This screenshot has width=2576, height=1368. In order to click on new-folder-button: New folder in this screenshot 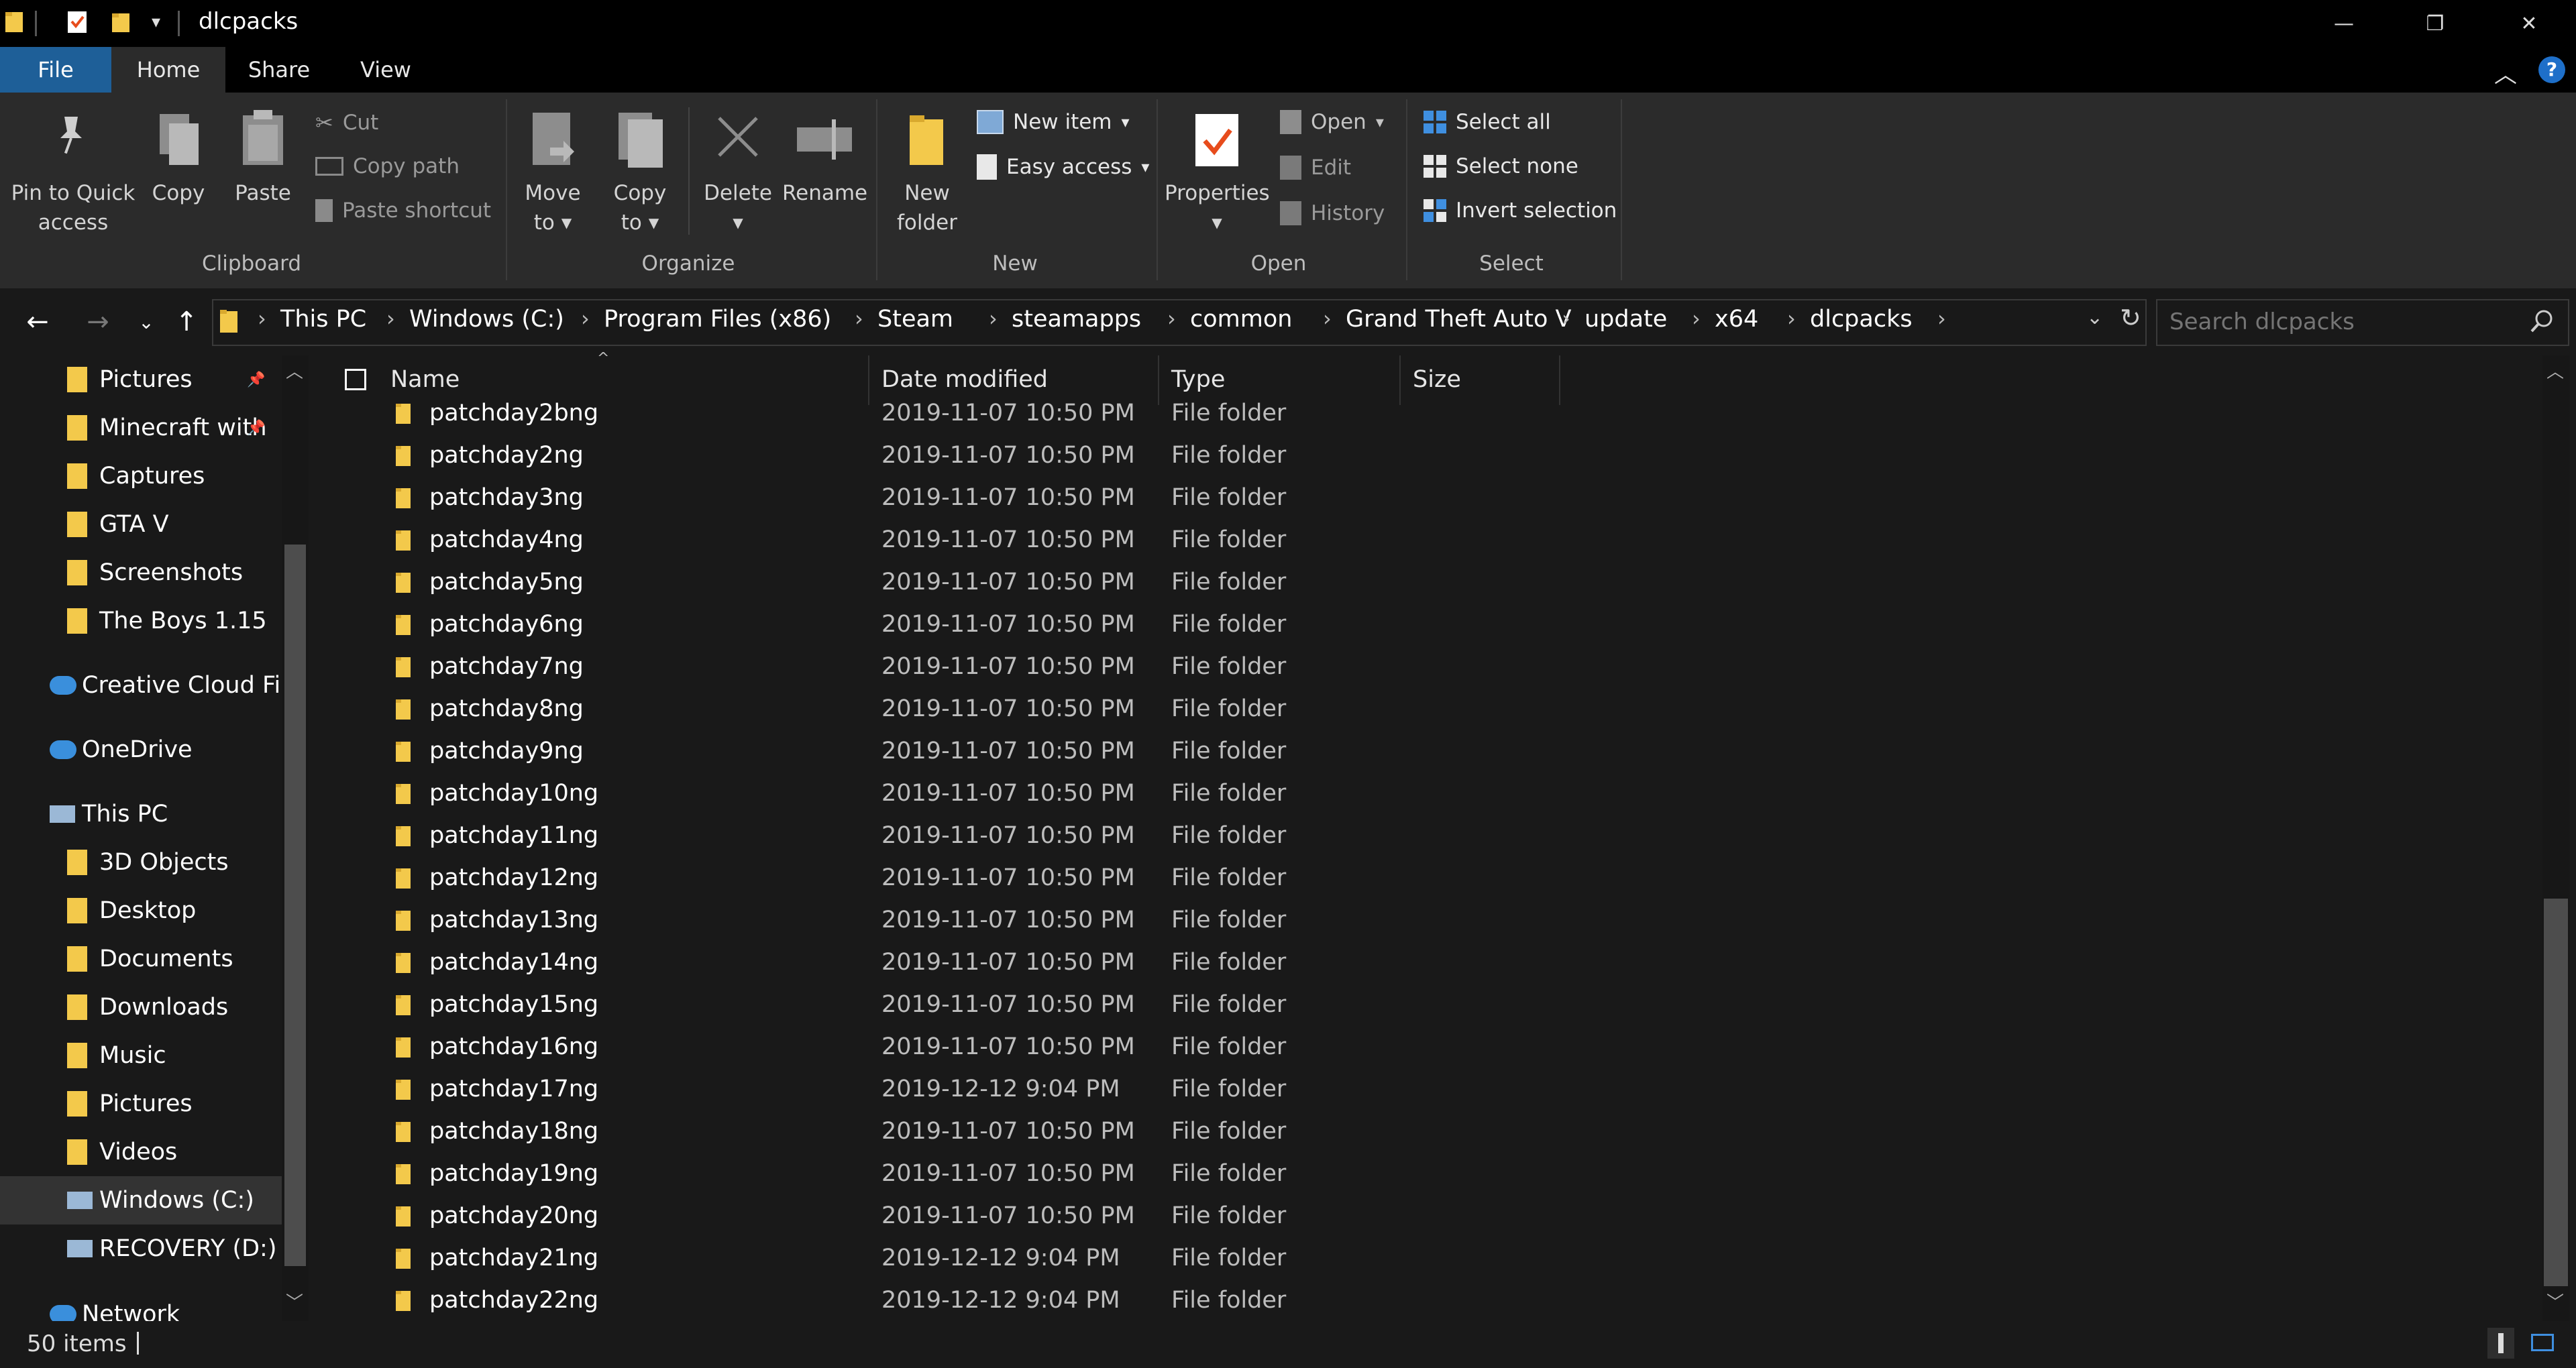, I will do `click(927, 173)`.